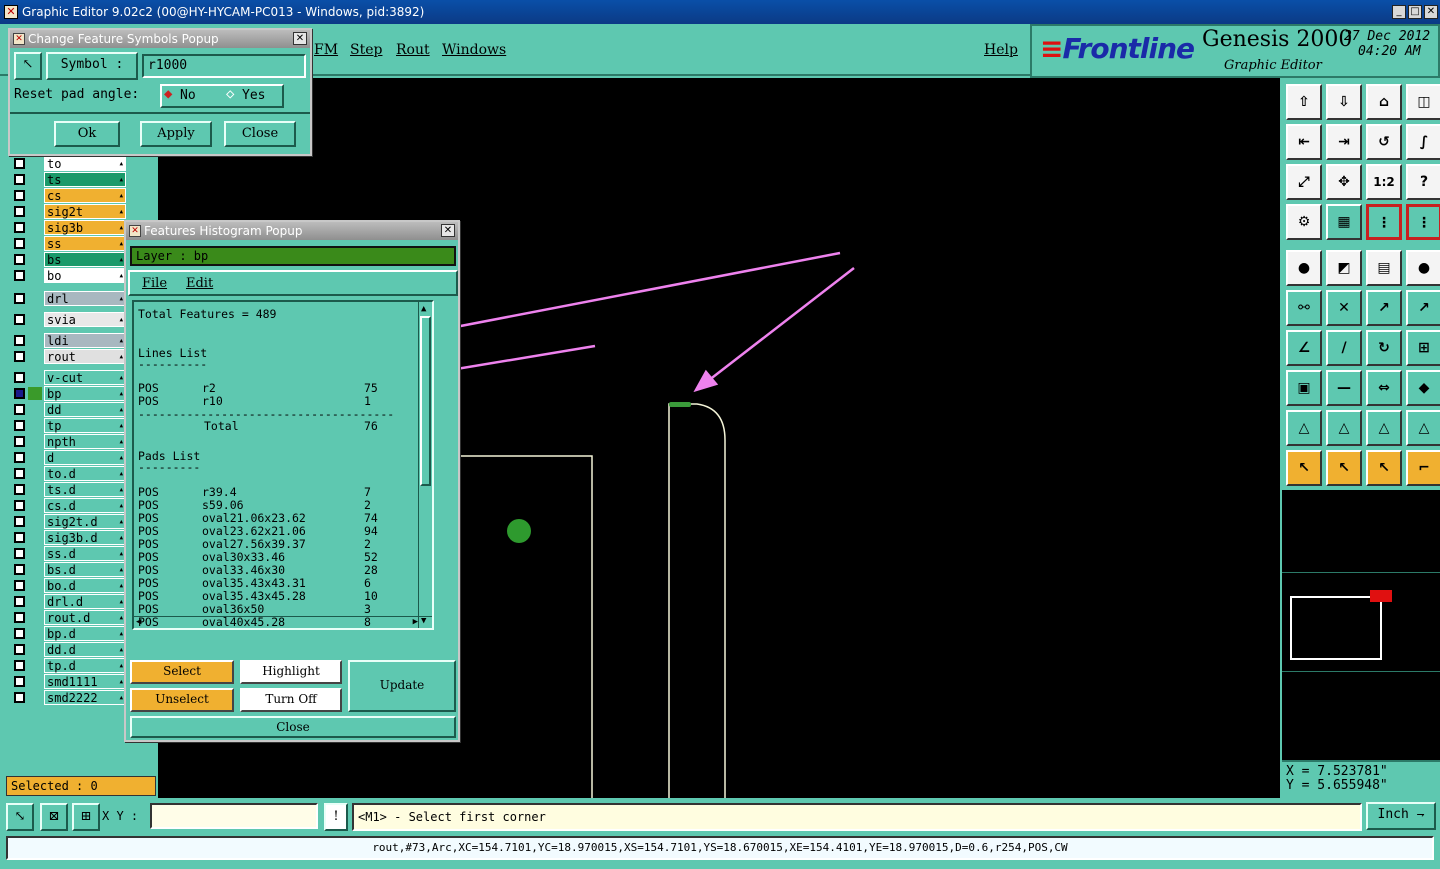 Image resolution: width=1440 pixels, height=869 pixels. What do you see at coordinates (1304, 468) in the screenshot?
I see `pointer-icon: ↖` at bounding box center [1304, 468].